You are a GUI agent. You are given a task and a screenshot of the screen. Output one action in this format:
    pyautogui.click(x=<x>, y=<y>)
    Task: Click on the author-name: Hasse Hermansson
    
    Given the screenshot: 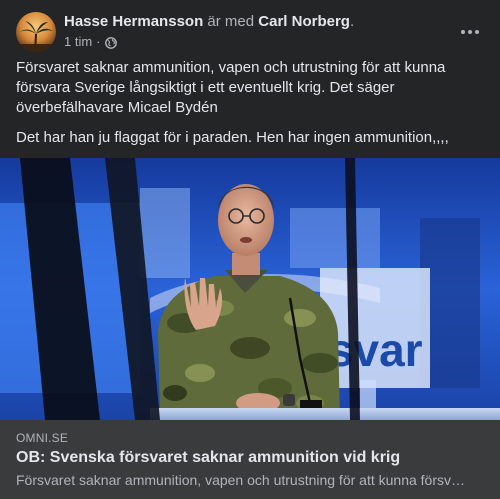 What is the action you would take?
    pyautogui.click(x=133, y=21)
    